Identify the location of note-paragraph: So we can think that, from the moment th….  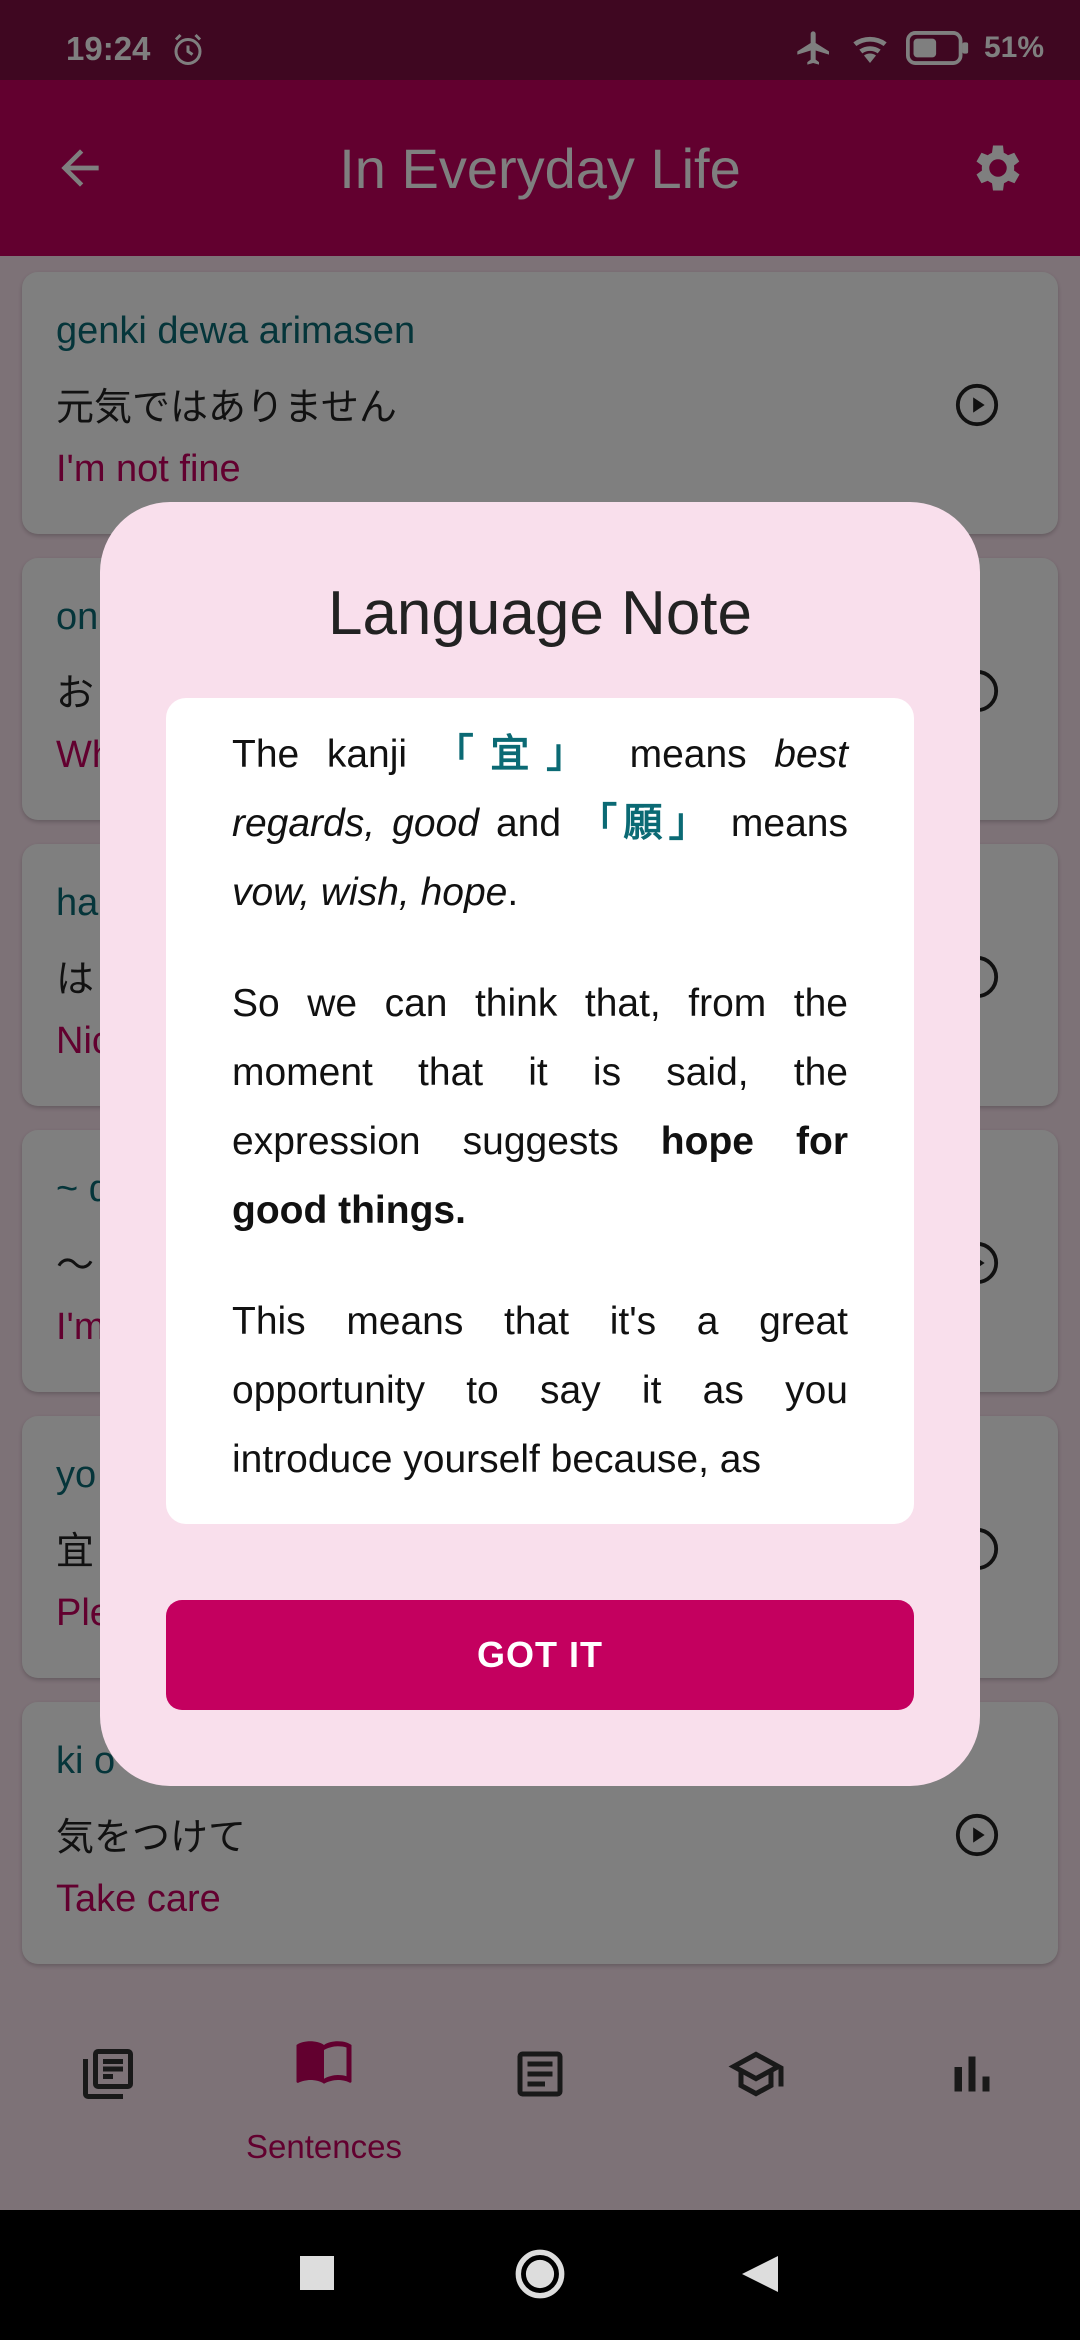
(540, 1107).